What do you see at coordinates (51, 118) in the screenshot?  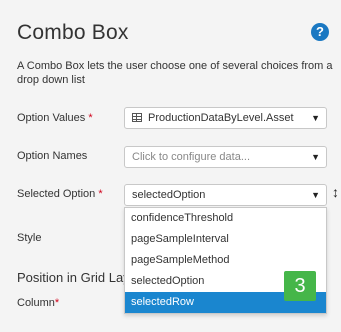 I see `option-values-label-text: Option Values` at bounding box center [51, 118].